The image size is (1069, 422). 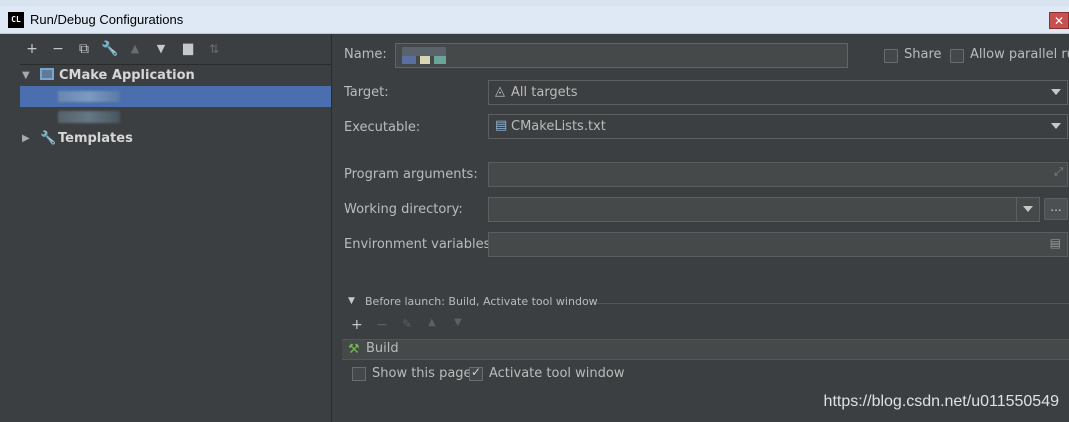 What do you see at coordinates (110, 49) in the screenshot?
I see `wrench-icon: 🔧` at bounding box center [110, 49].